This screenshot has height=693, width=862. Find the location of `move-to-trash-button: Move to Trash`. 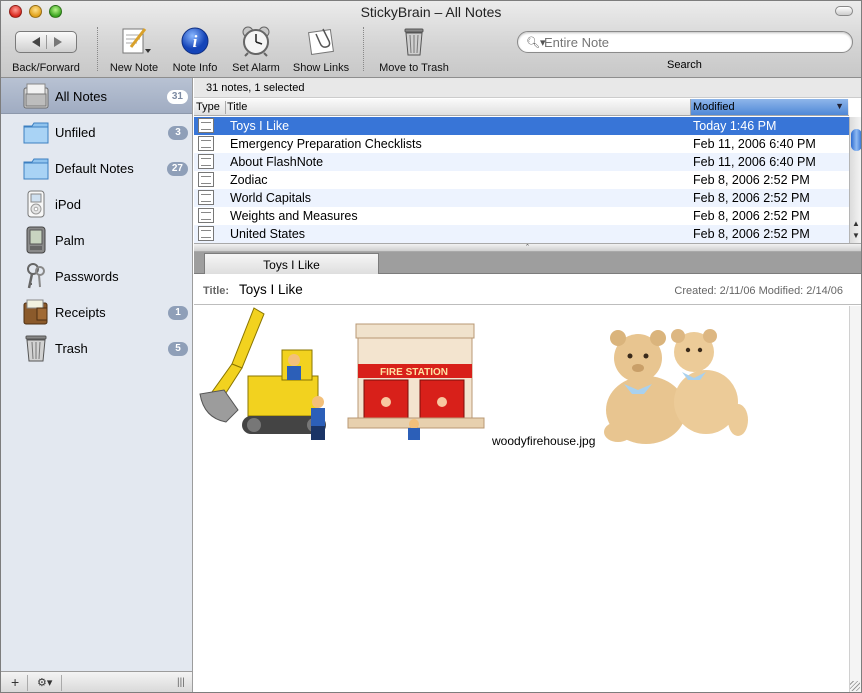

move-to-trash-button: Move to Trash is located at coordinates (414, 49).